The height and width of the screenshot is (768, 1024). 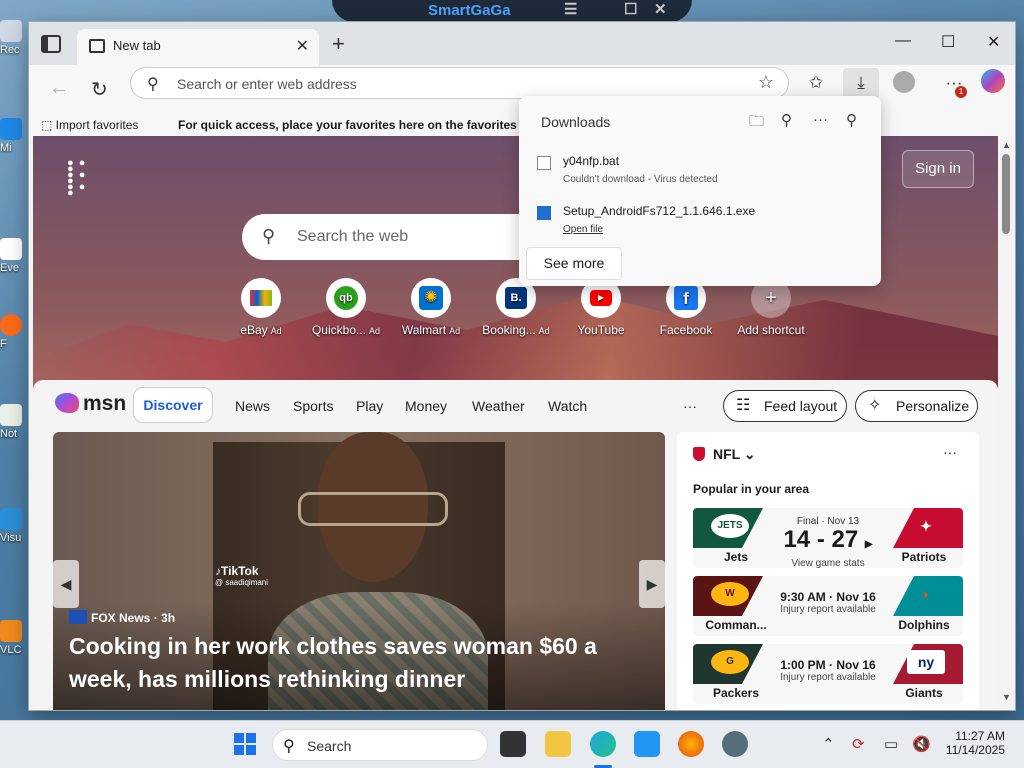 What do you see at coordinates (786, 120) in the screenshot?
I see `search-downloads-icon: ⚲` at bounding box center [786, 120].